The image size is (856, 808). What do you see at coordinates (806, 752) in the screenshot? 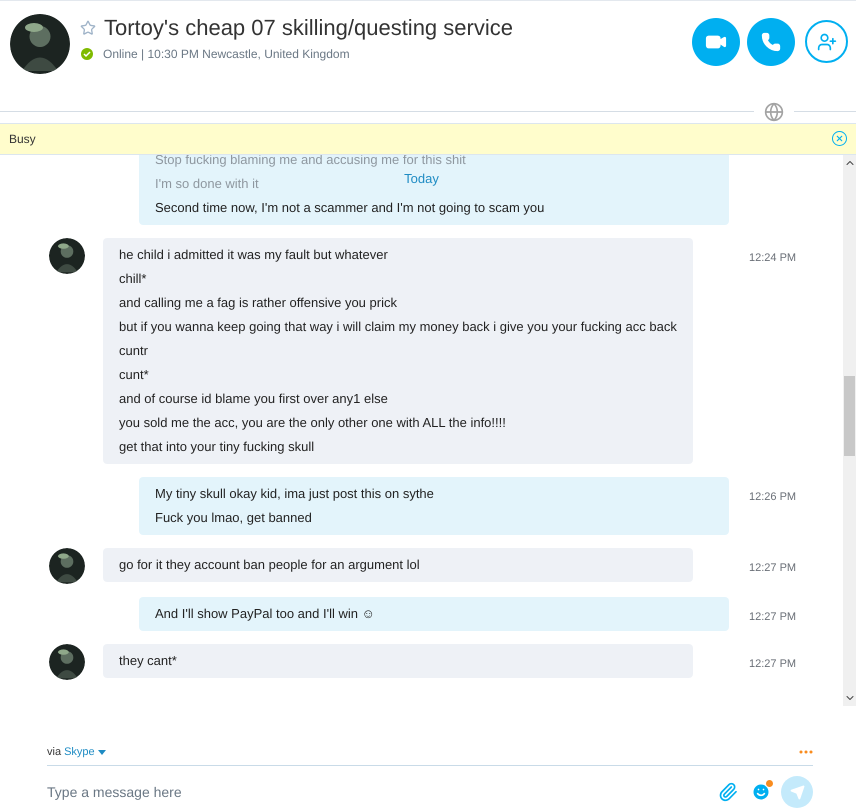
I see `more-options-icon` at bounding box center [806, 752].